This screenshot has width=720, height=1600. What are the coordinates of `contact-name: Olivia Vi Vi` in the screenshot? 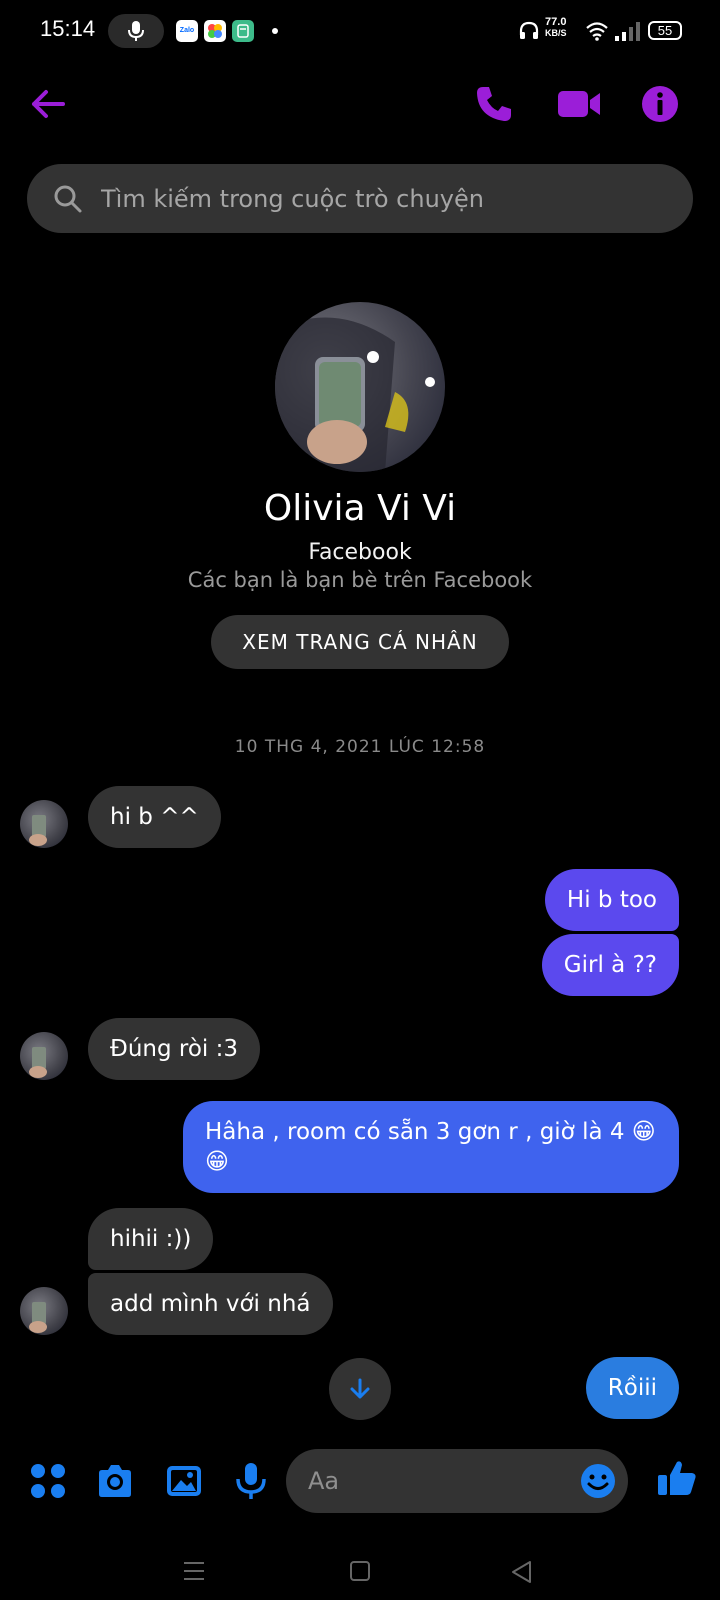 It's located at (360, 508).